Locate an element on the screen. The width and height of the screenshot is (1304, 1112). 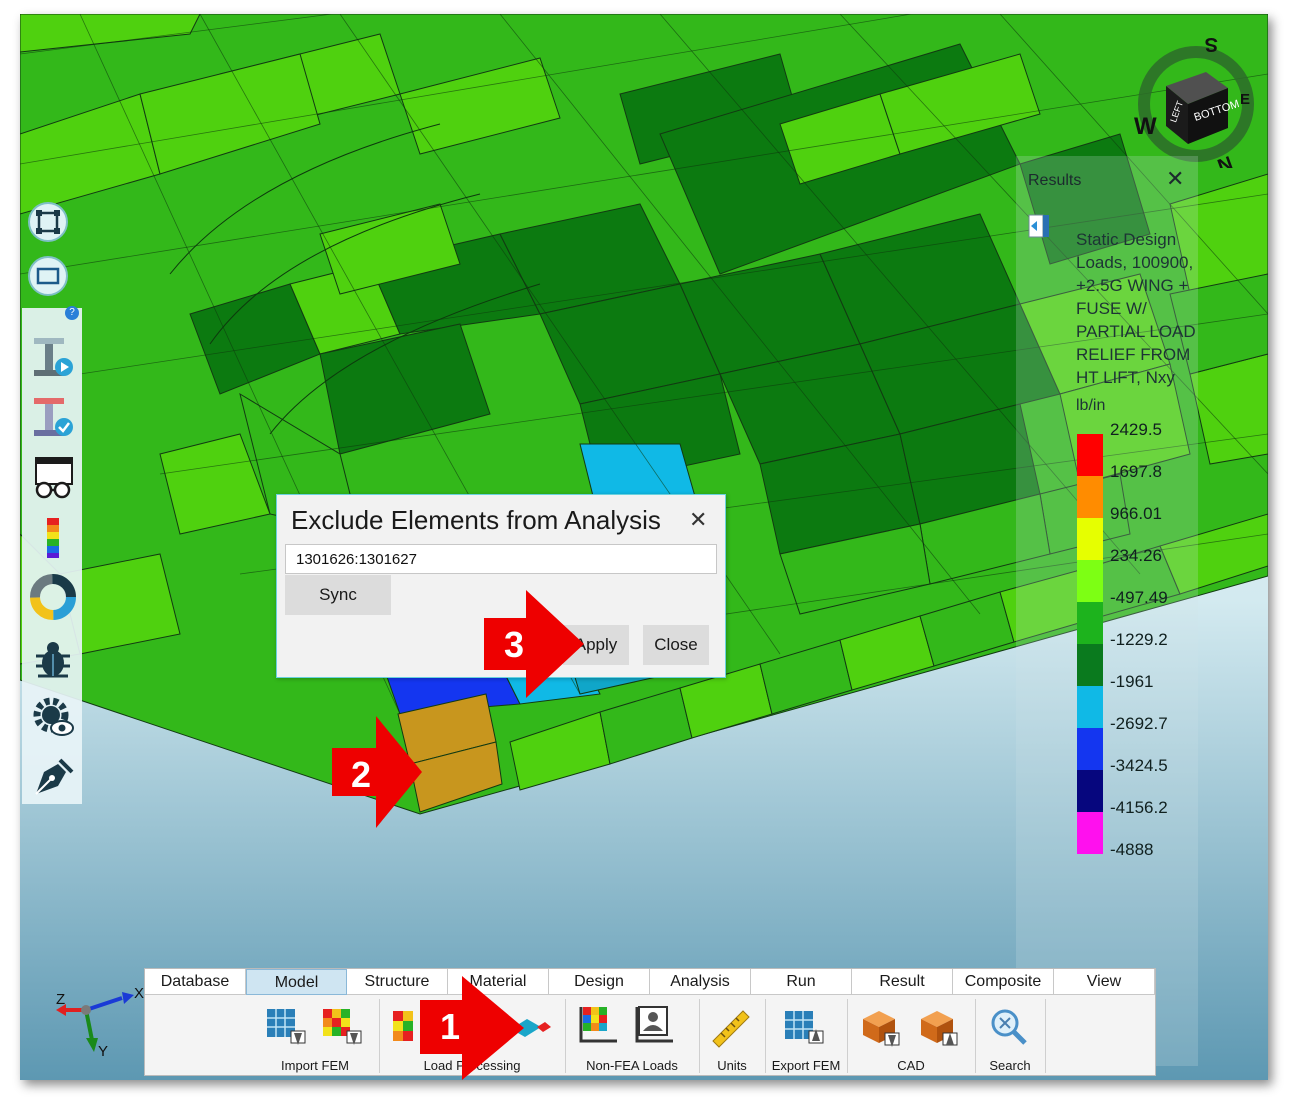
tab-run: Run is located at coordinates (801, 982).